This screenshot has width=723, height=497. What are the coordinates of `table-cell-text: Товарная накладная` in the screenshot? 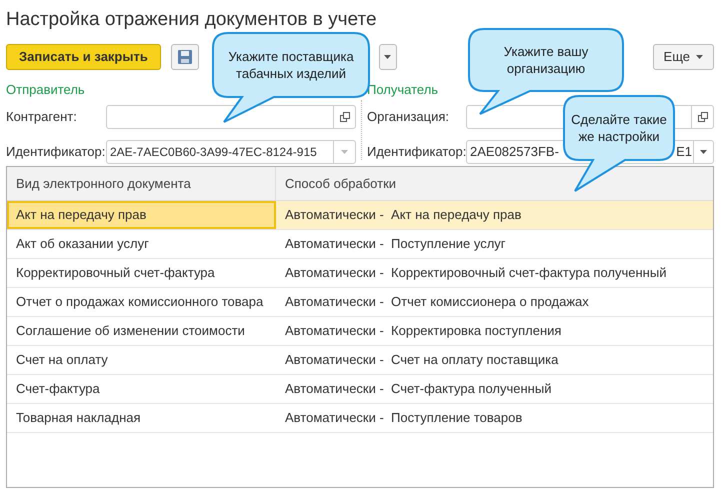 It's located at (78, 418).